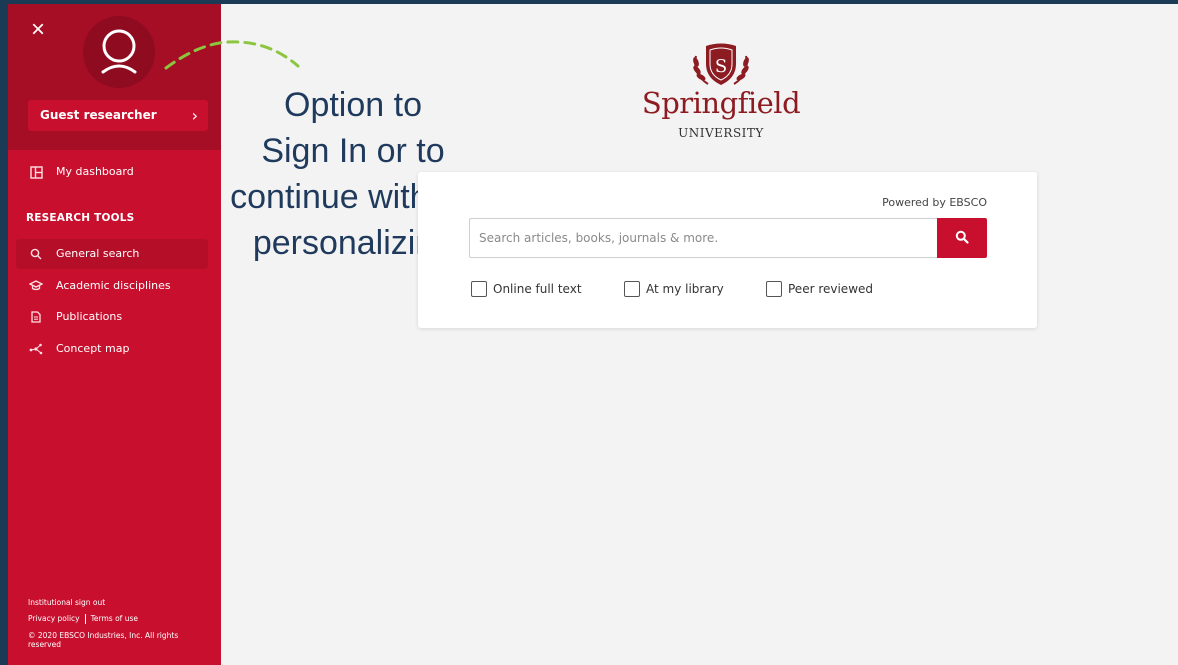 The image size is (1178, 665). I want to click on annotation-line: Option to, so click(353, 105).